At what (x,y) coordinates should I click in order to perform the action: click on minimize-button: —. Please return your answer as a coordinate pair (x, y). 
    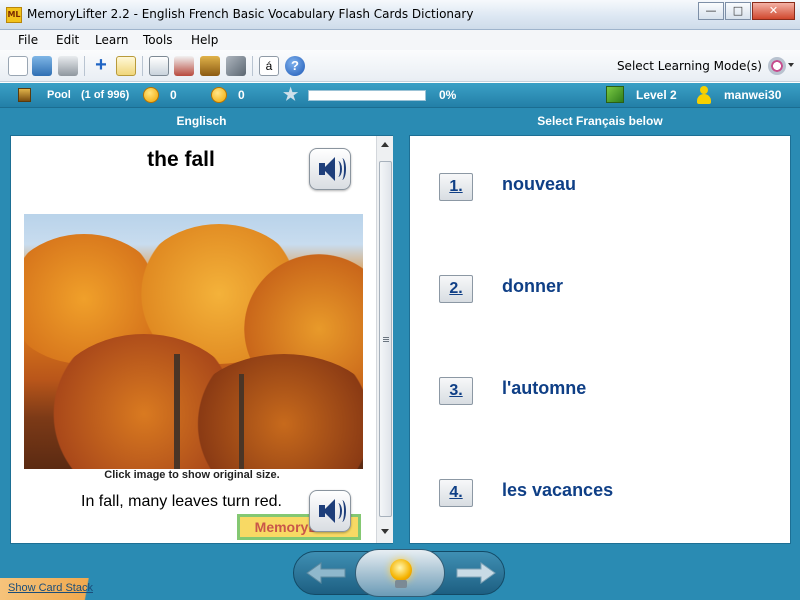
    Looking at the image, I should click on (711, 11).